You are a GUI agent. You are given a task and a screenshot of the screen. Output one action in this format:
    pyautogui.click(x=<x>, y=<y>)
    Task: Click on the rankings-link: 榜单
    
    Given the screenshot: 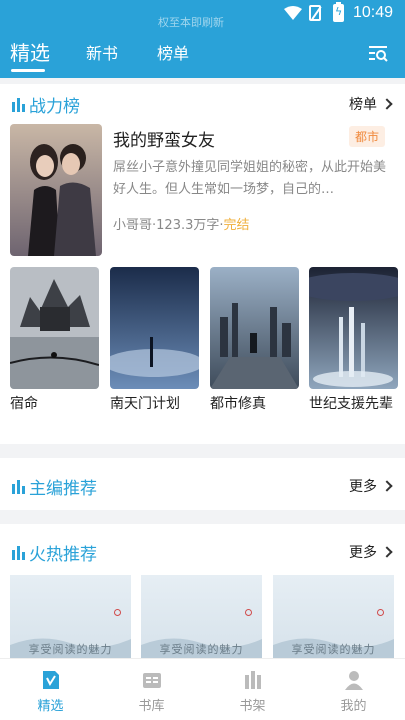 What is the action you would take?
    pyautogui.click(x=371, y=104)
    